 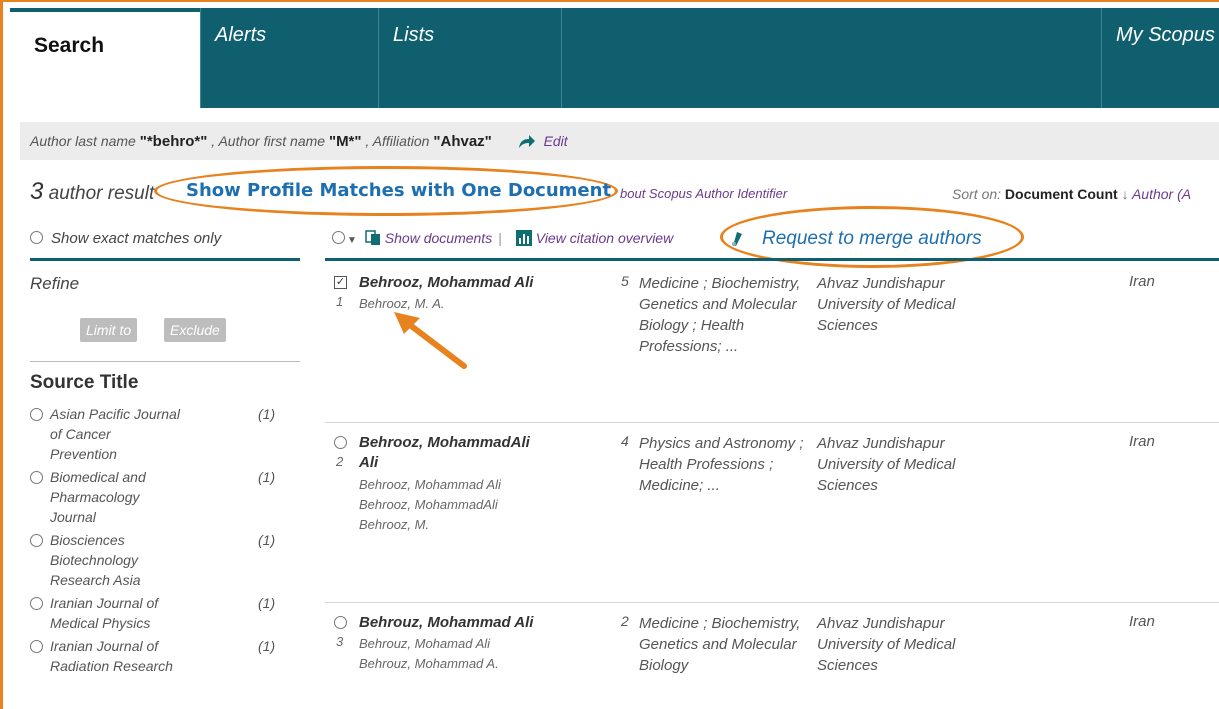 I want to click on top-nav: Search Alerts Lists My Scopus, so click(x=614, y=58).